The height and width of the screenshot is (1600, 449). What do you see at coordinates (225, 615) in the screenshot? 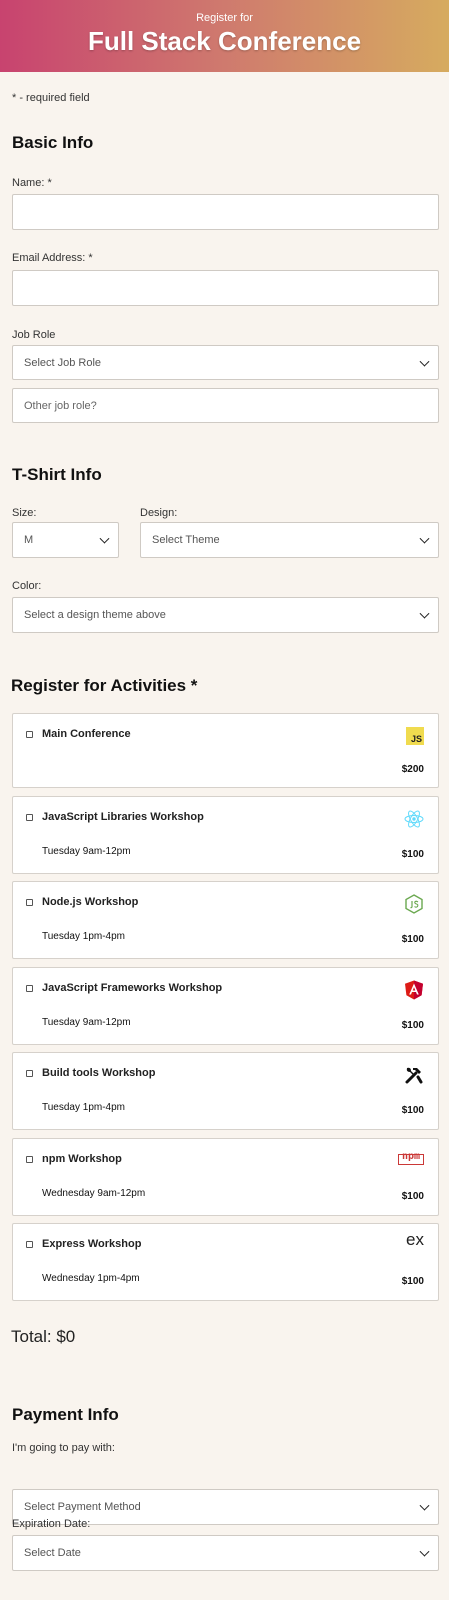
I see `color-select: Select a design theme above` at bounding box center [225, 615].